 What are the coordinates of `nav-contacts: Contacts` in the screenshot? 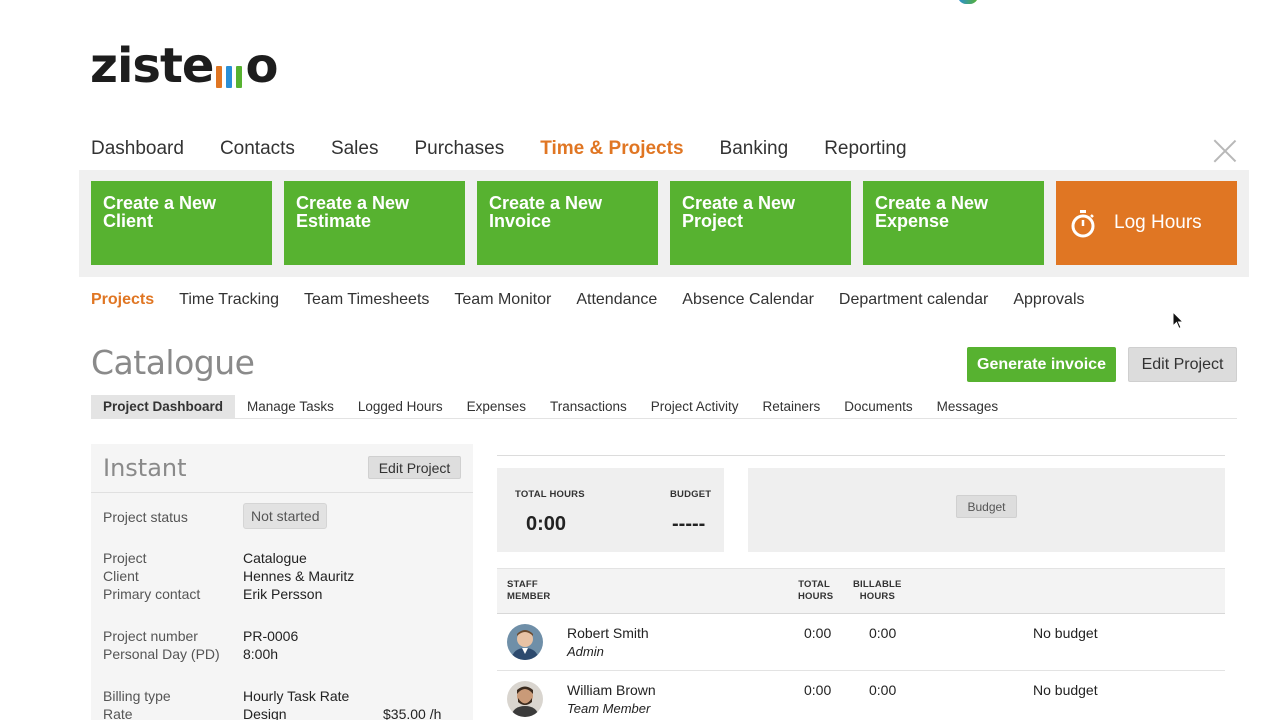 It's located at (257, 149).